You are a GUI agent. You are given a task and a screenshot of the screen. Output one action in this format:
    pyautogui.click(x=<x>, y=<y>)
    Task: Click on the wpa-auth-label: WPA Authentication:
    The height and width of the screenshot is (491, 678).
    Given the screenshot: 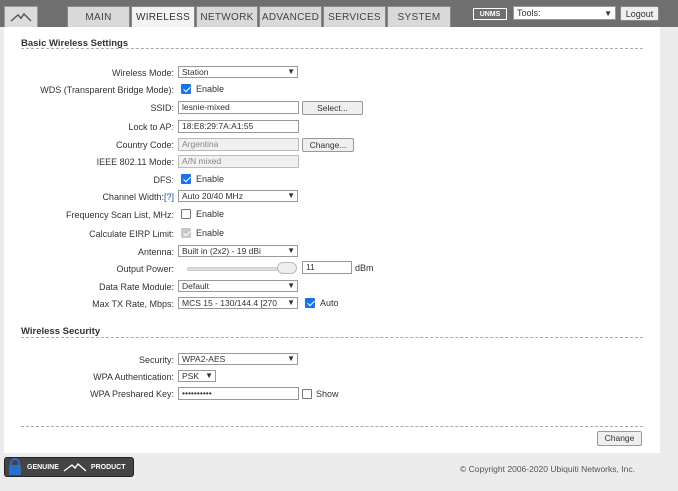 What is the action you would take?
    pyautogui.click(x=133, y=377)
    